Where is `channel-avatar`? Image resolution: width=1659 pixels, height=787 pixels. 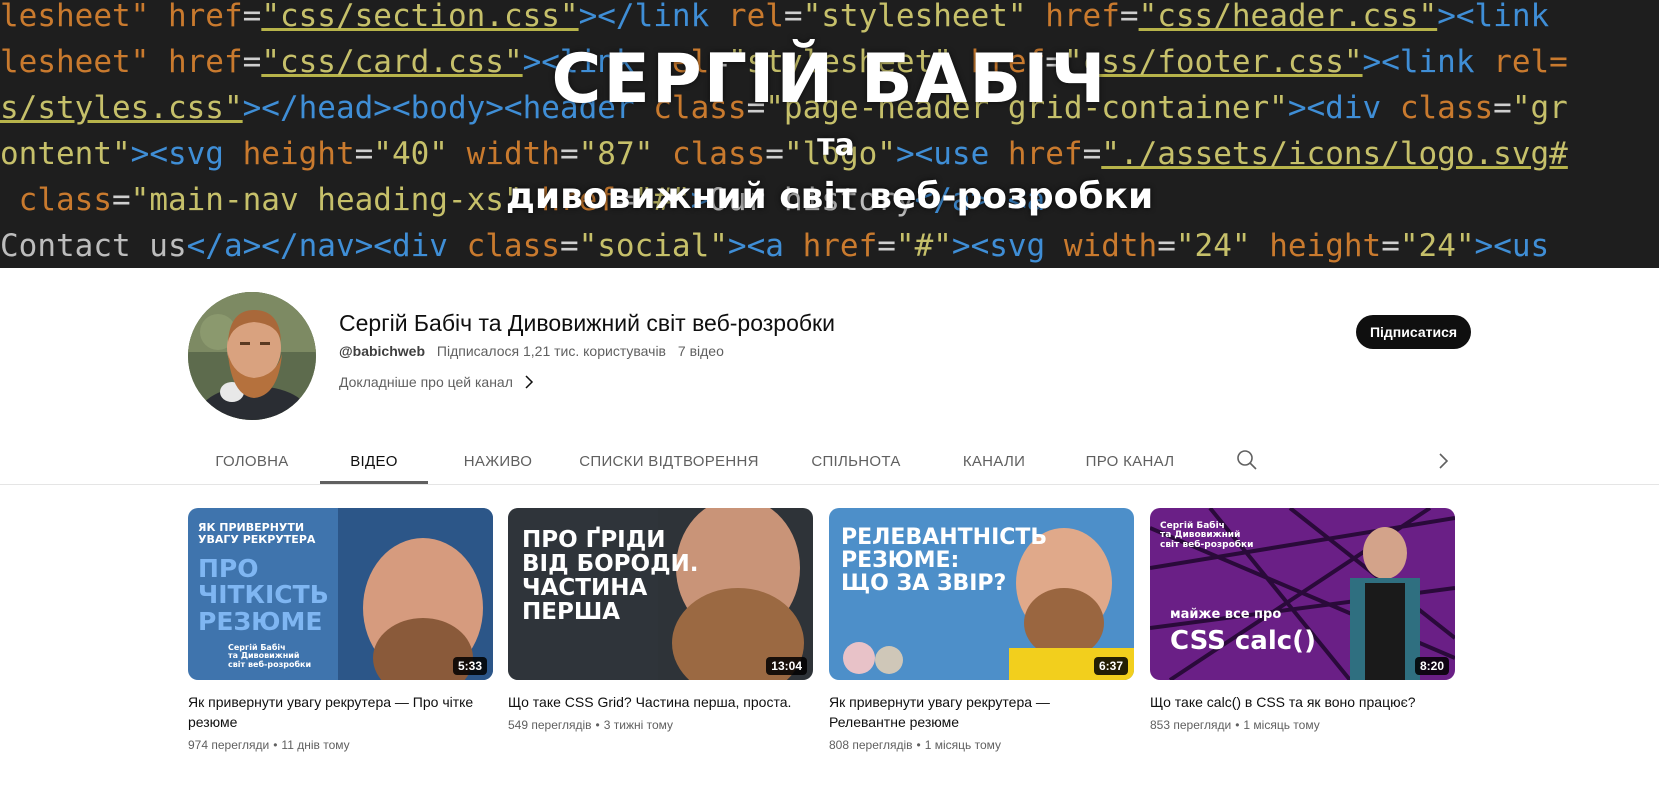 channel-avatar is located at coordinates (252, 356).